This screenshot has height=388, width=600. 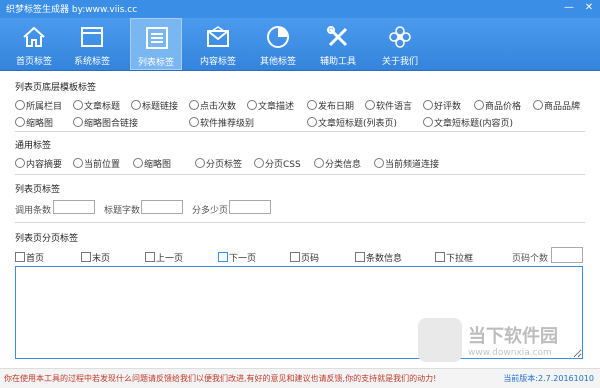 I want to click on field-label: 分多少页, so click(x=210, y=211).